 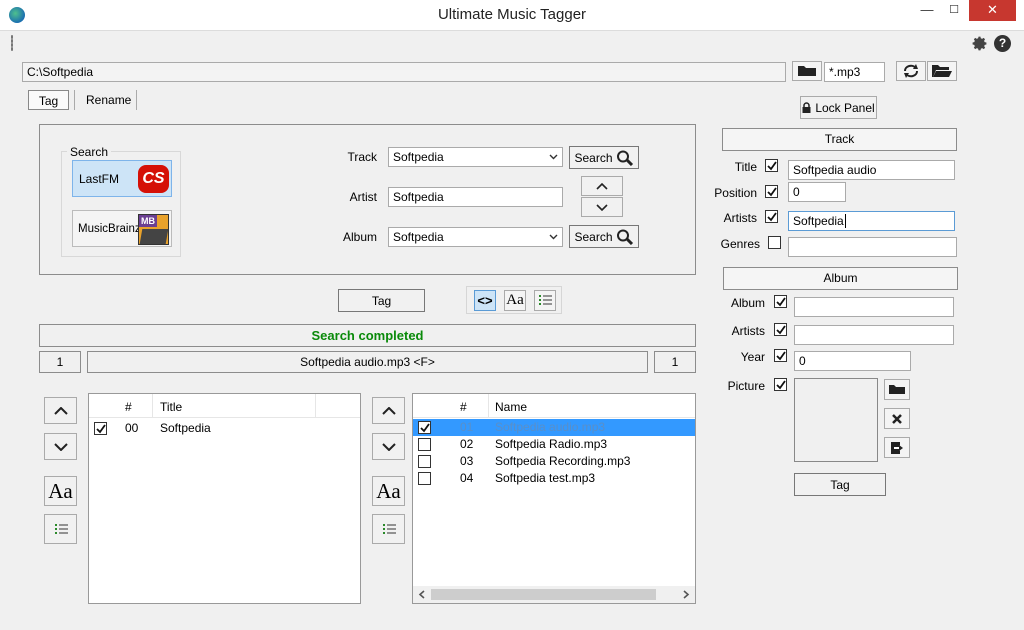 I want to click on lastfm-label: LastFM, so click(x=99, y=179).